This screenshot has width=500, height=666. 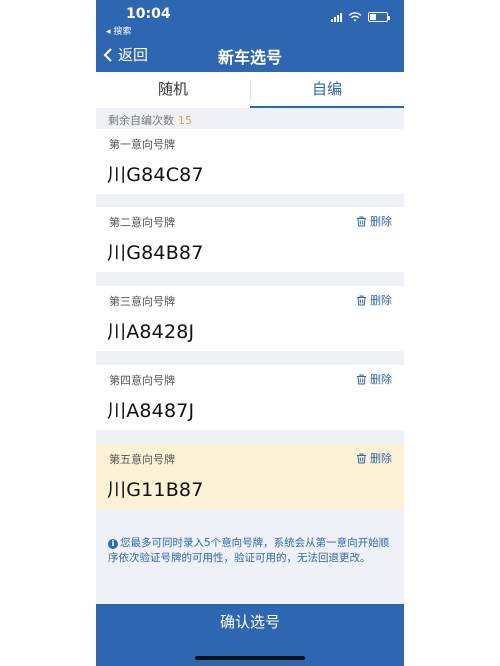 What do you see at coordinates (250, 239) in the screenshot?
I see `plate-card-2: 第二意向号牌 删除 川G84B87` at bounding box center [250, 239].